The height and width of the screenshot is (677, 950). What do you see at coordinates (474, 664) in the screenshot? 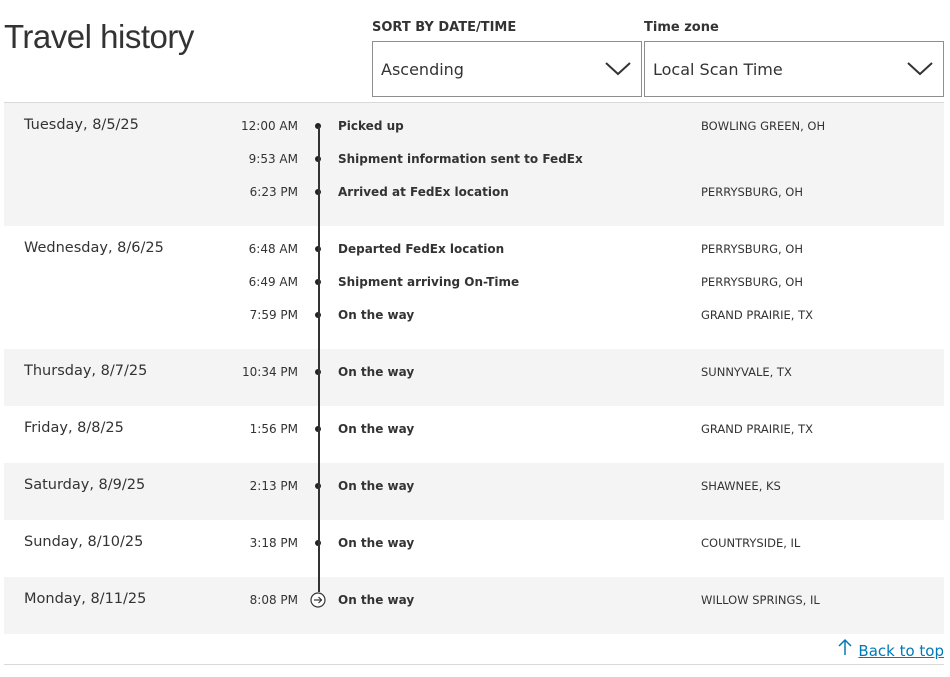
I see `divider` at bounding box center [474, 664].